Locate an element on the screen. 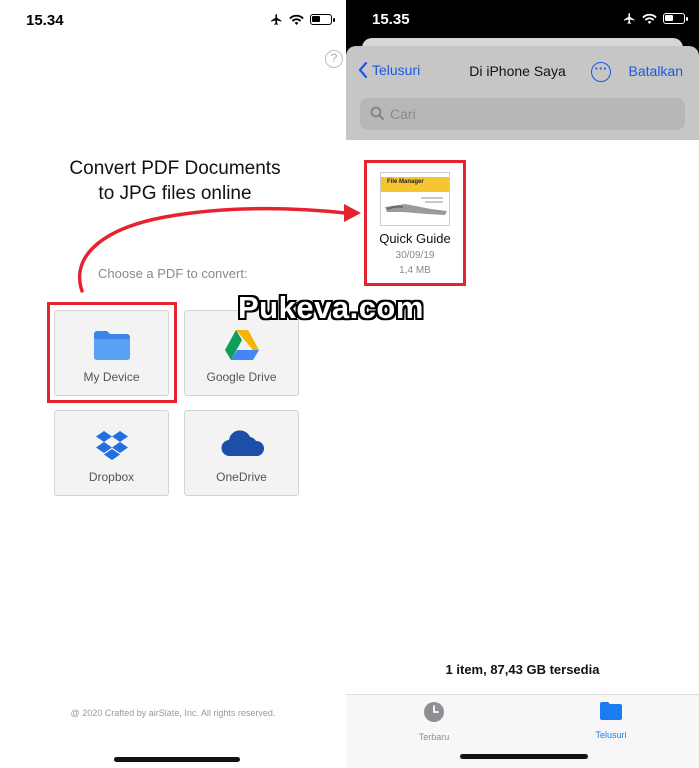 The width and height of the screenshot is (699, 768). highlight-my-device is located at coordinates (112, 352).